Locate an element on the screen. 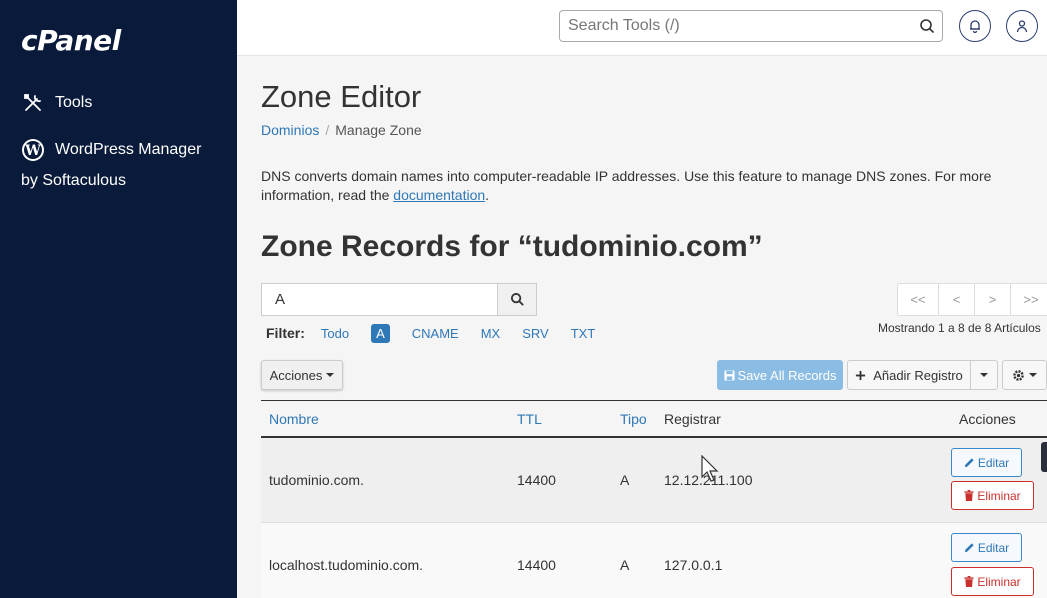 This screenshot has height=598, width=1047. records-search-button is located at coordinates (517, 299).